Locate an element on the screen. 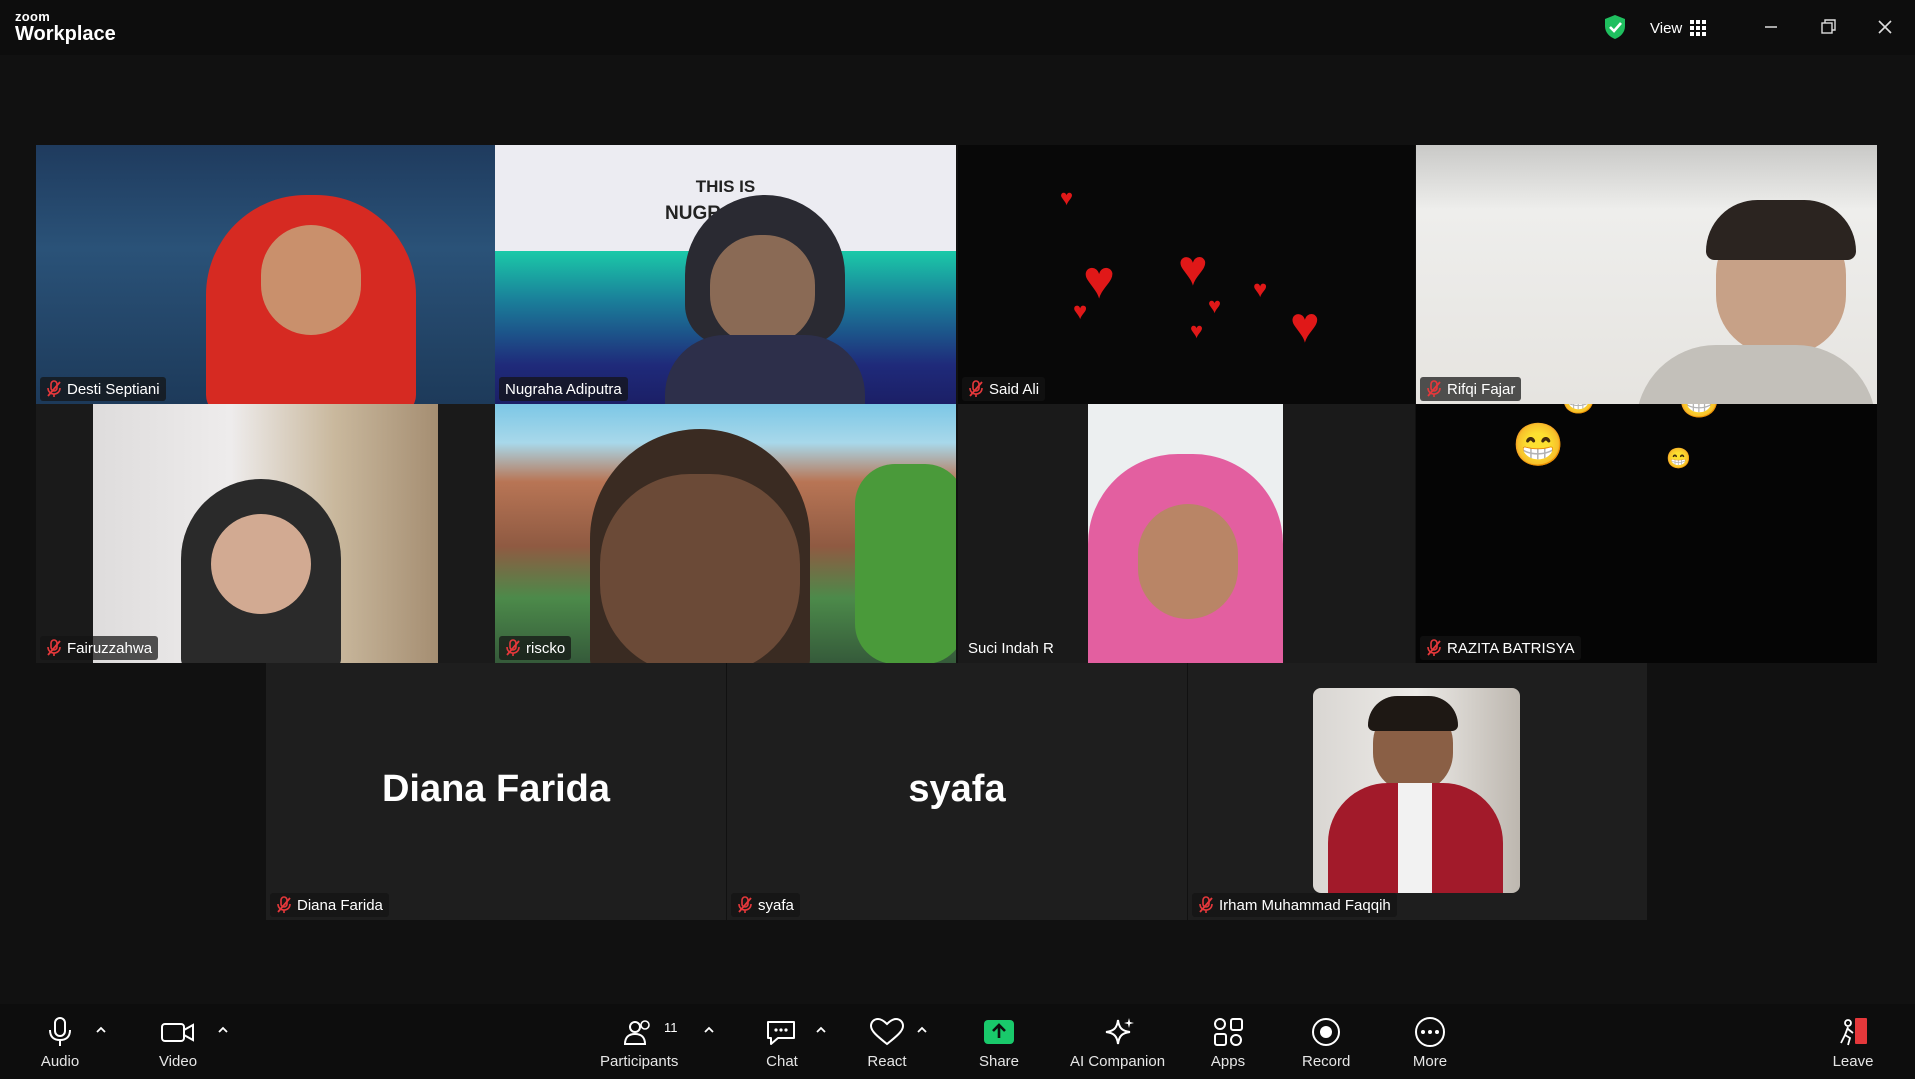 Image resolution: width=1915 pixels, height=1079 pixels. video-tile-said-ali: ♥ ♥ ♥ ♥ ♥ ♥ ♥ ♥ Said Ali is located at coordinates (1186, 274).